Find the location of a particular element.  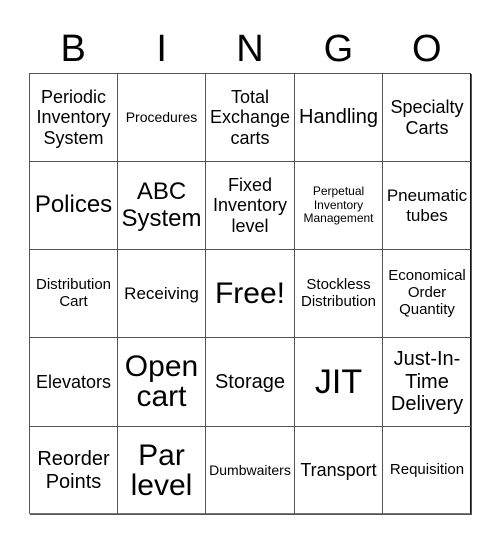

bingo-cell: ABC System is located at coordinates (162, 206).